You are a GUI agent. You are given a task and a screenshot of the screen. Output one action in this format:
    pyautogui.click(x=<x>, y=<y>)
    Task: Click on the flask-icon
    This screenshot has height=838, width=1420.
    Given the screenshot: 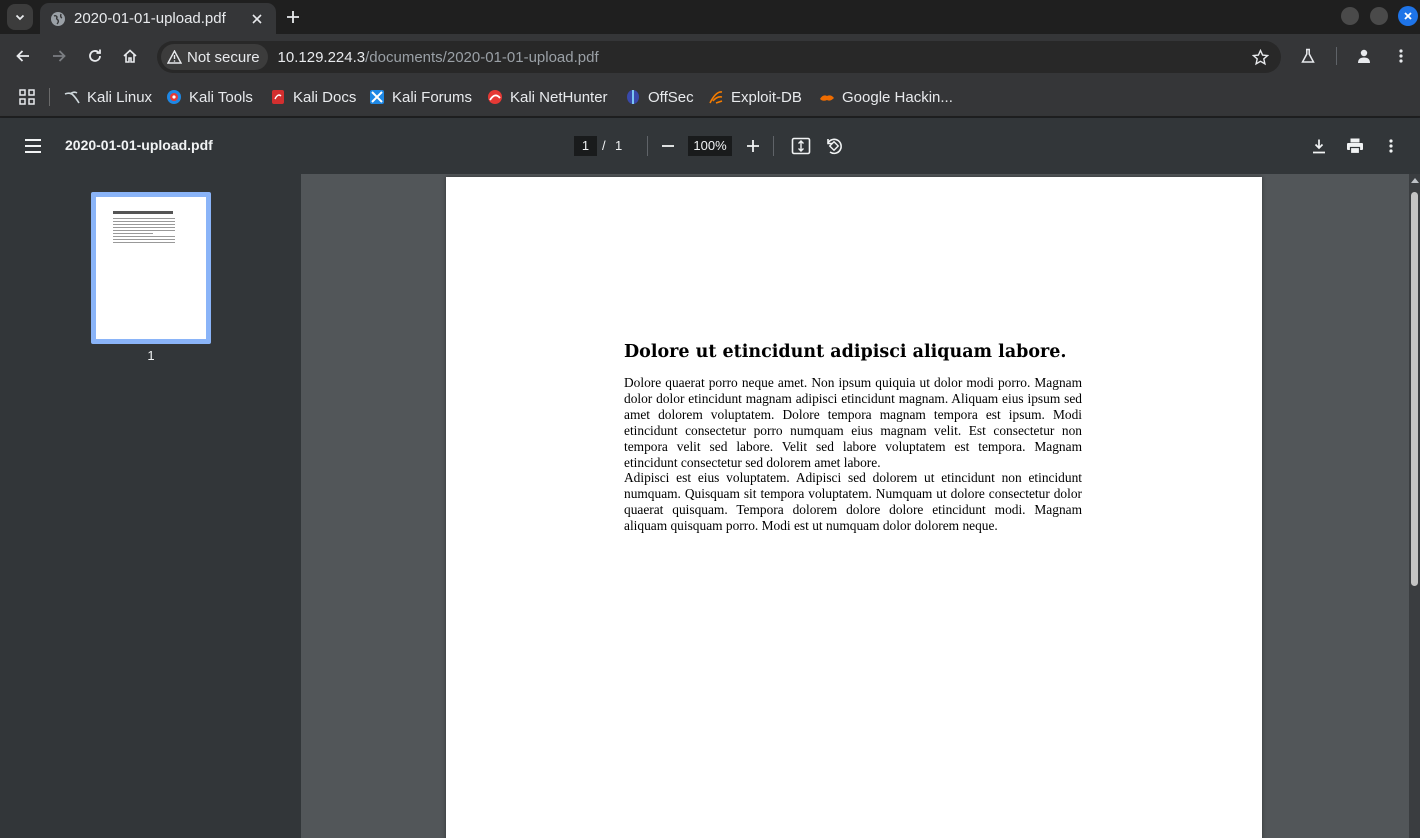 What is the action you would take?
    pyautogui.click(x=1308, y=55)
    